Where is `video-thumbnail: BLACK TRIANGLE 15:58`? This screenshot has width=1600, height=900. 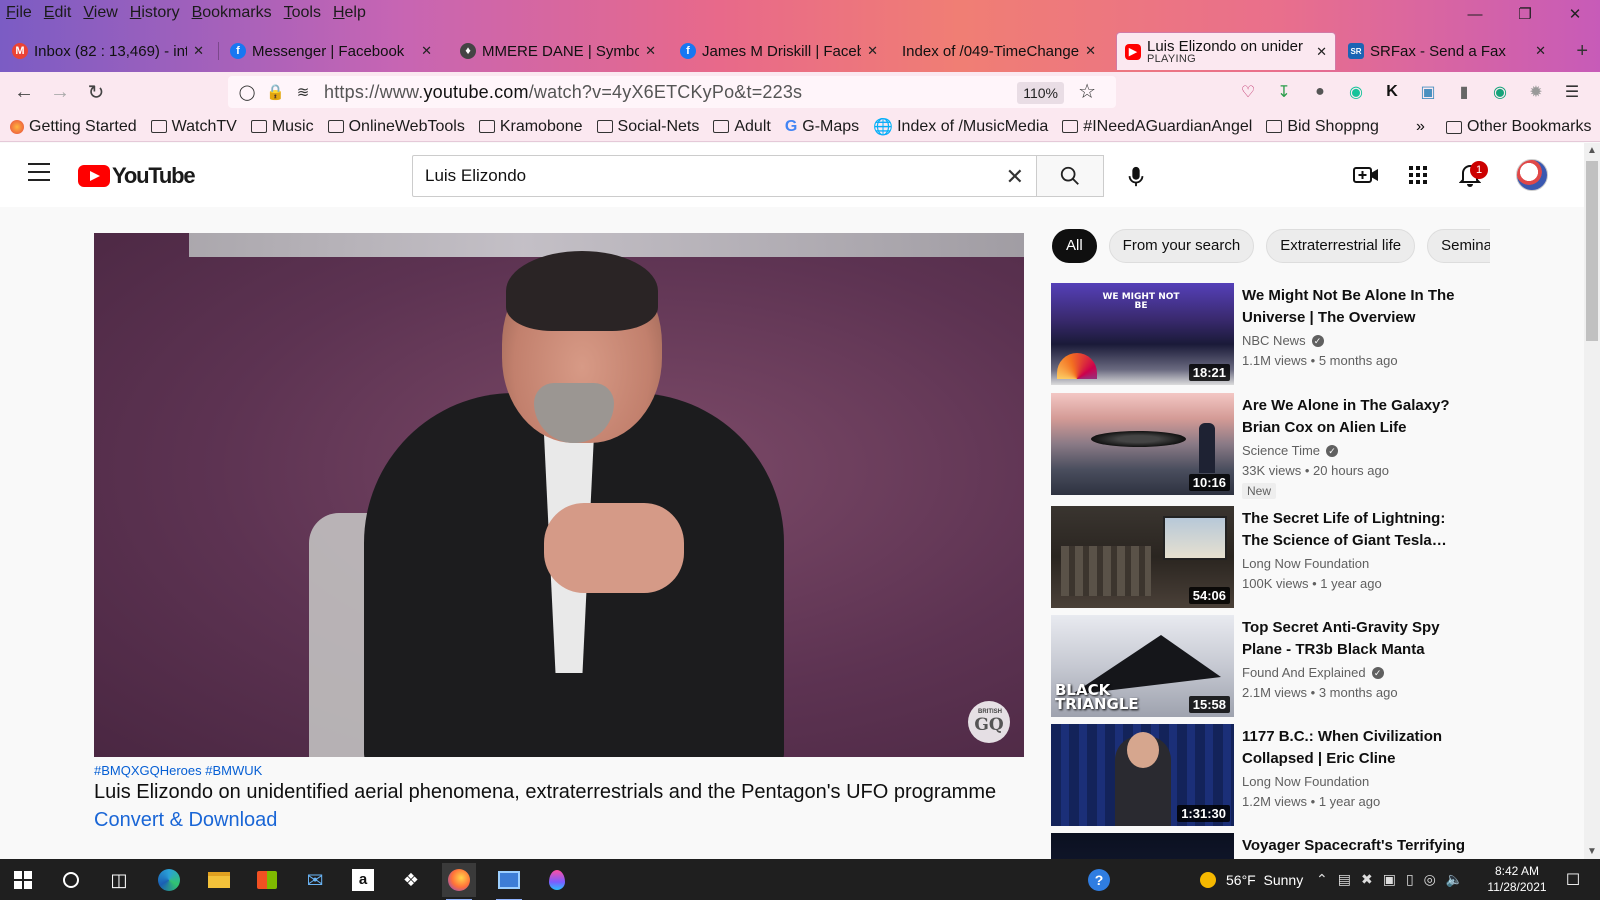 video-thumbnail: BLACK TRIANGLE 15:58 is located at coordinates (1142, 666).